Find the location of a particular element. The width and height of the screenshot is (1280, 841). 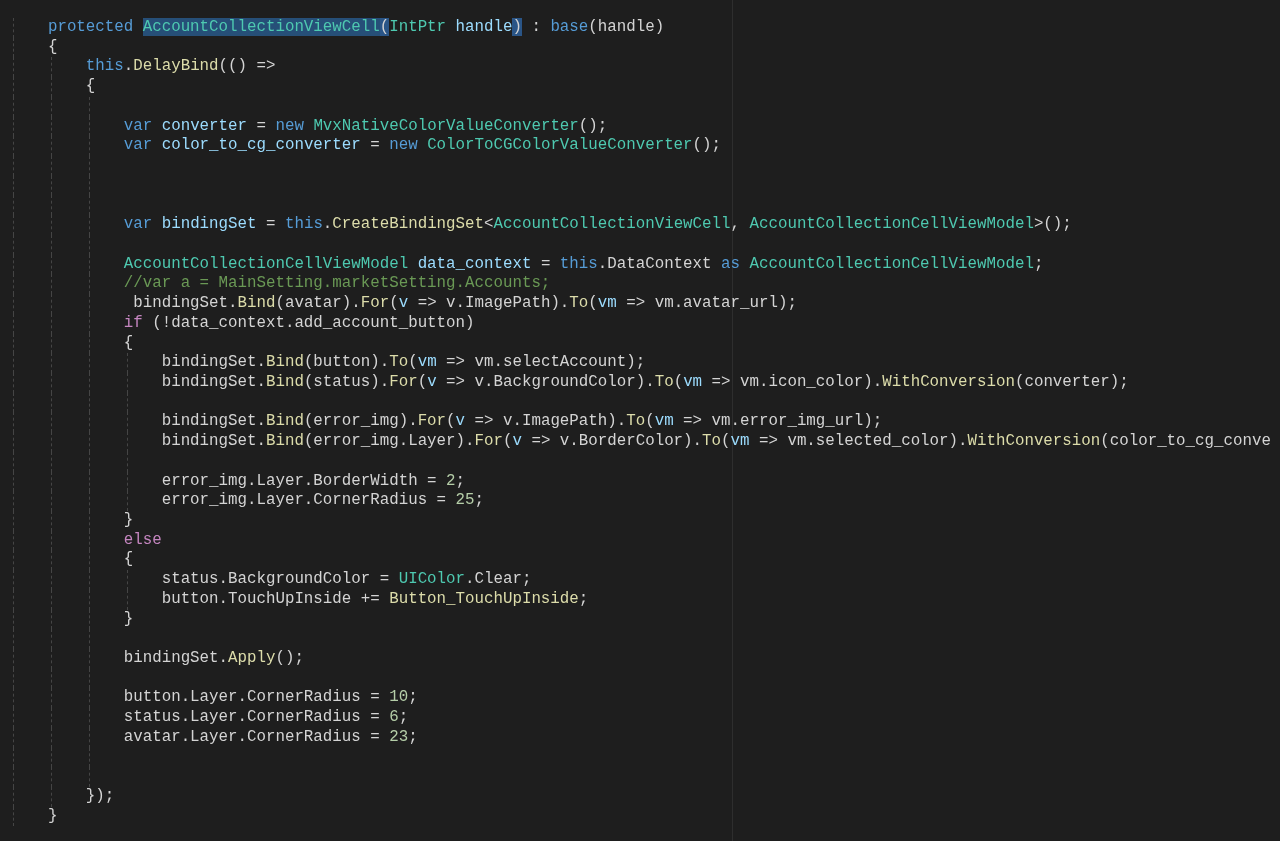

code-line: error_img.Layer.BorderWidth = 2; is located at coordinates (313, 480).